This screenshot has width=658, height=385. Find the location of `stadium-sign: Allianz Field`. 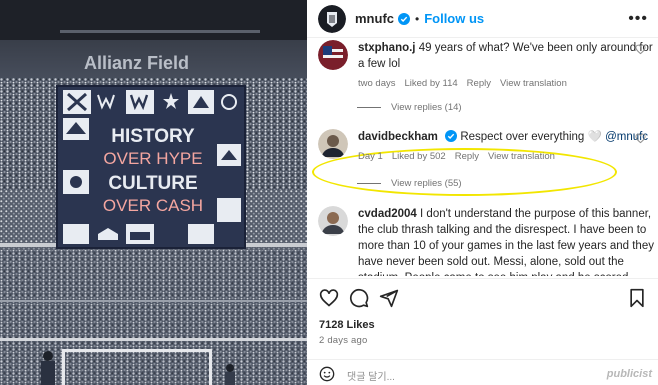

stadium-sign: Allianz Field is located at coordinates (136, 63).